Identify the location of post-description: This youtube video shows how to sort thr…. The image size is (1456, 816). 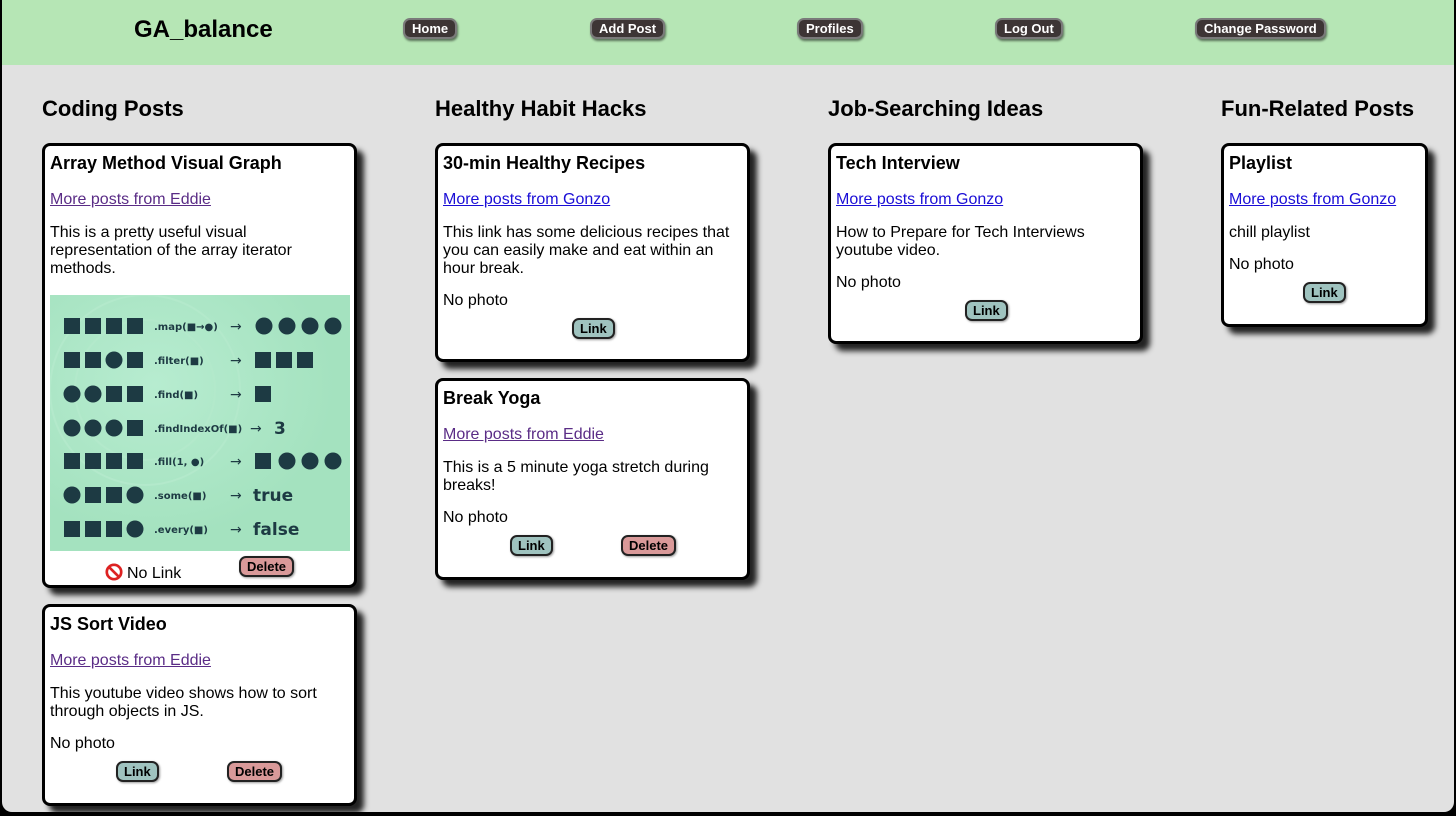
(183, 702).